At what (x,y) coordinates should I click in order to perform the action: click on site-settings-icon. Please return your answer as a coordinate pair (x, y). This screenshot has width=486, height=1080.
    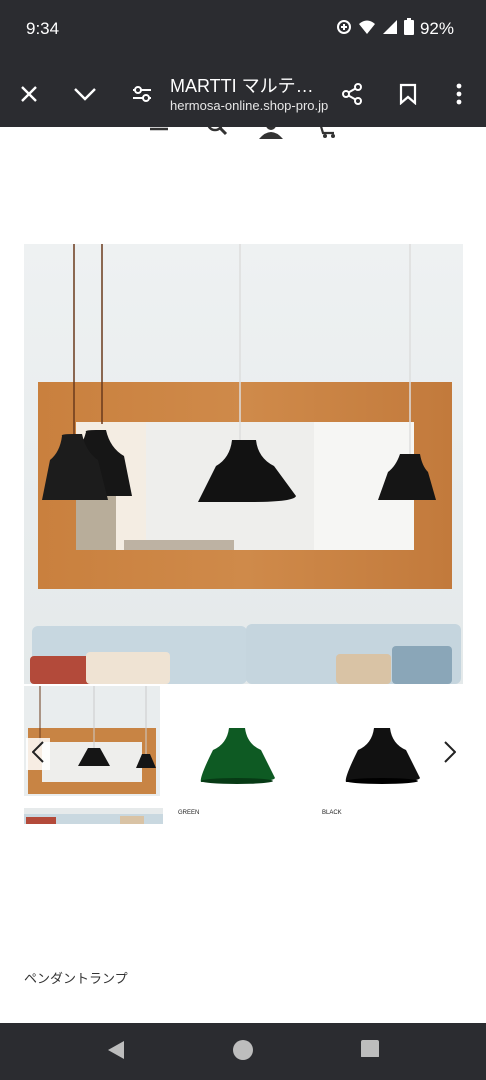
    Looking at the image, I should click on (142, 94).